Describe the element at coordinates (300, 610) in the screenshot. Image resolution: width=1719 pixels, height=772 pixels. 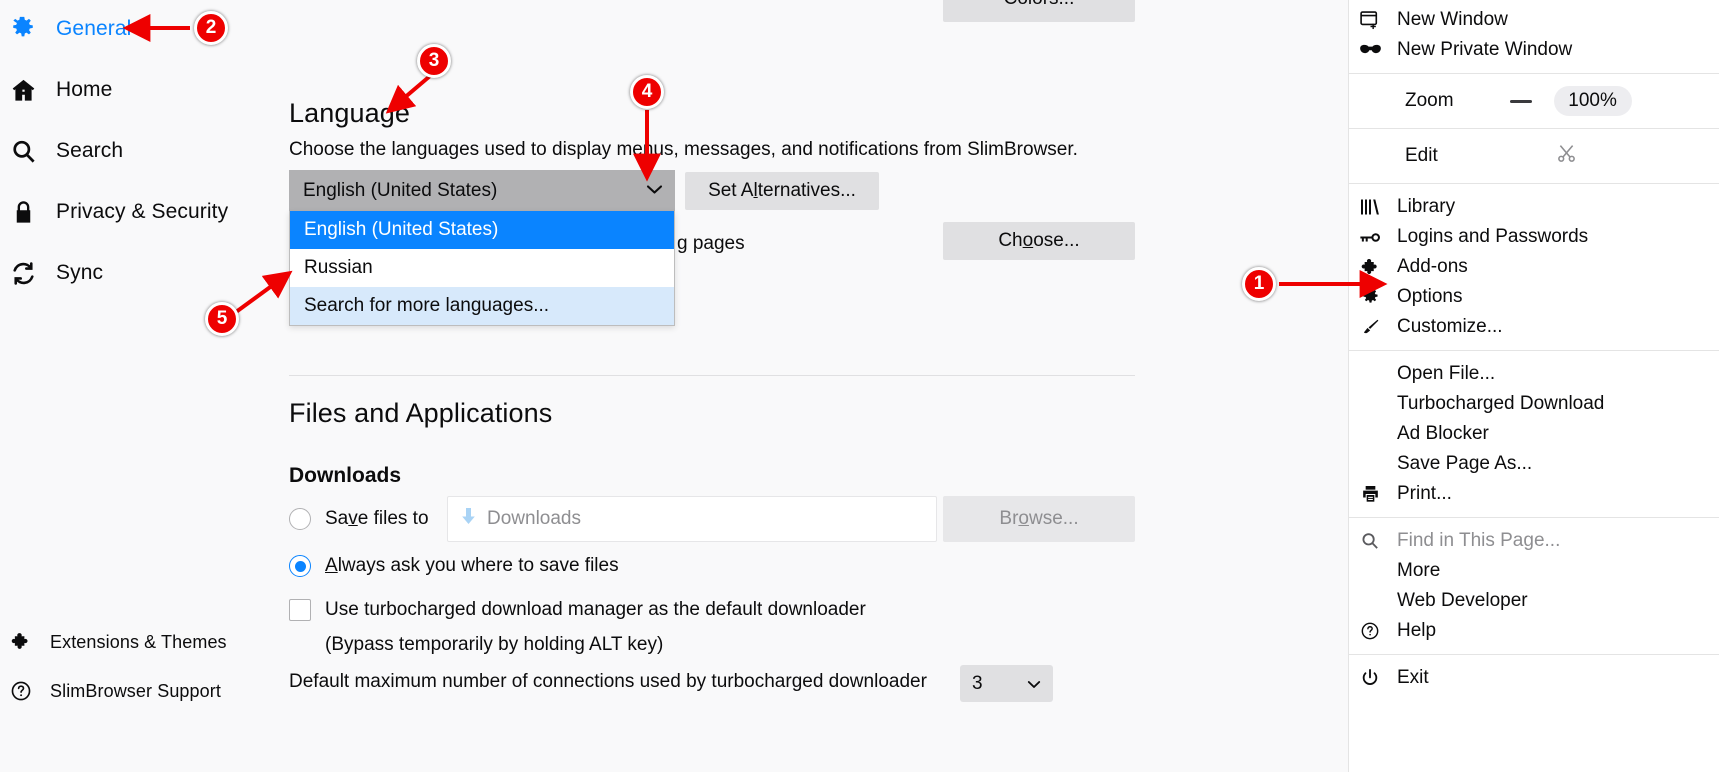
I see `turbo-downloader-checkbox` at that location.